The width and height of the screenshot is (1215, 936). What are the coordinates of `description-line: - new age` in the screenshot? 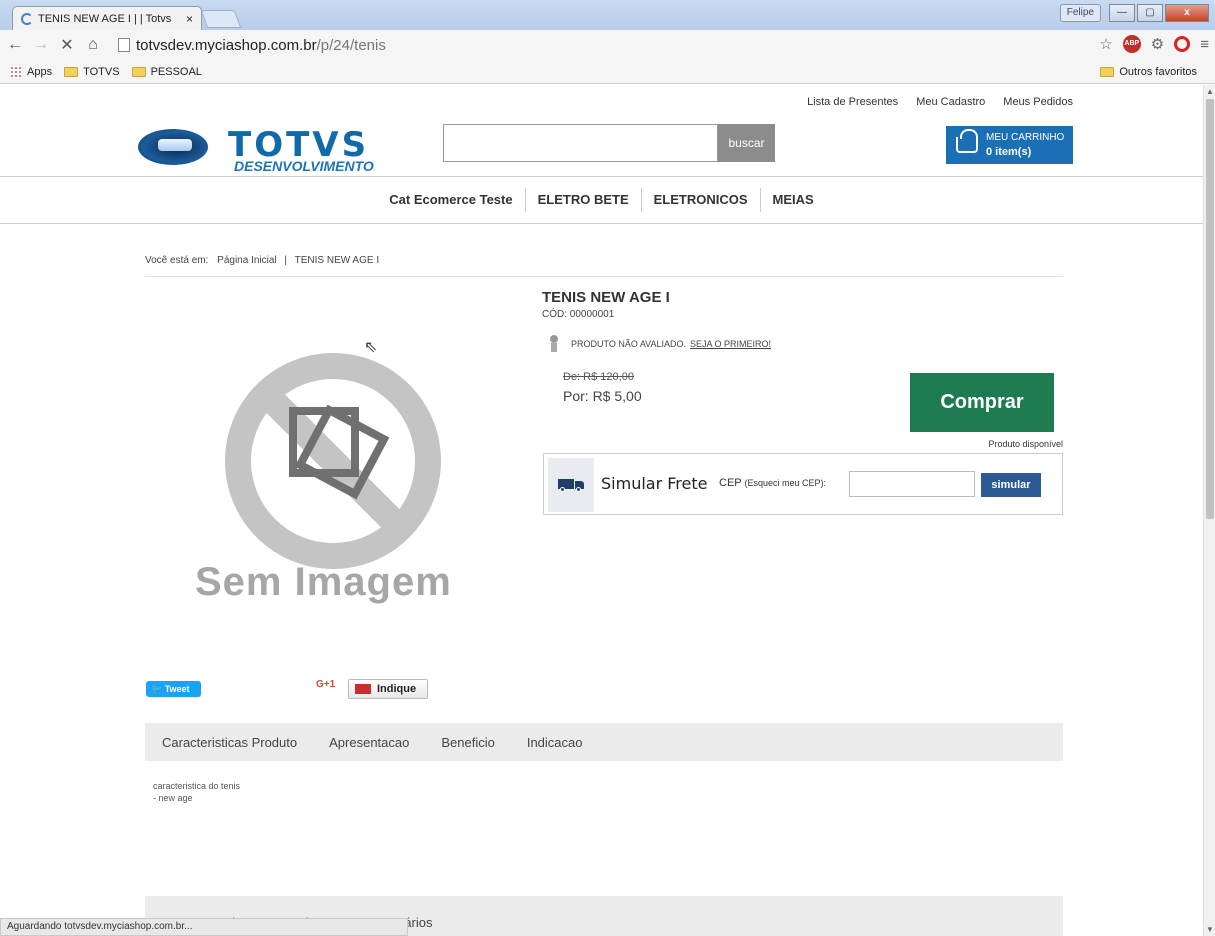 It's located at (173, 798).